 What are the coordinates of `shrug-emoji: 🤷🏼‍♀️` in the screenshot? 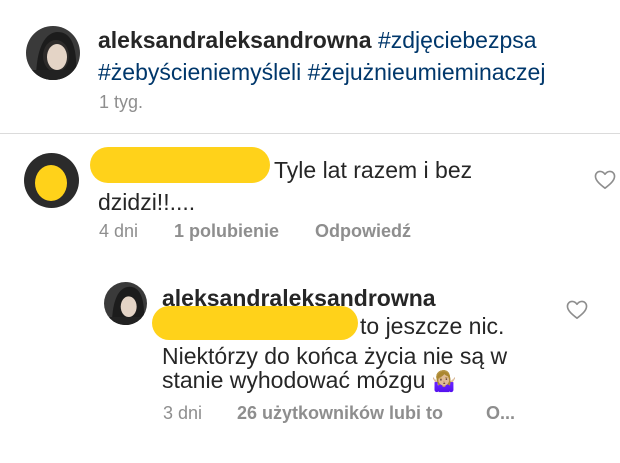 It's located at (444, 382).